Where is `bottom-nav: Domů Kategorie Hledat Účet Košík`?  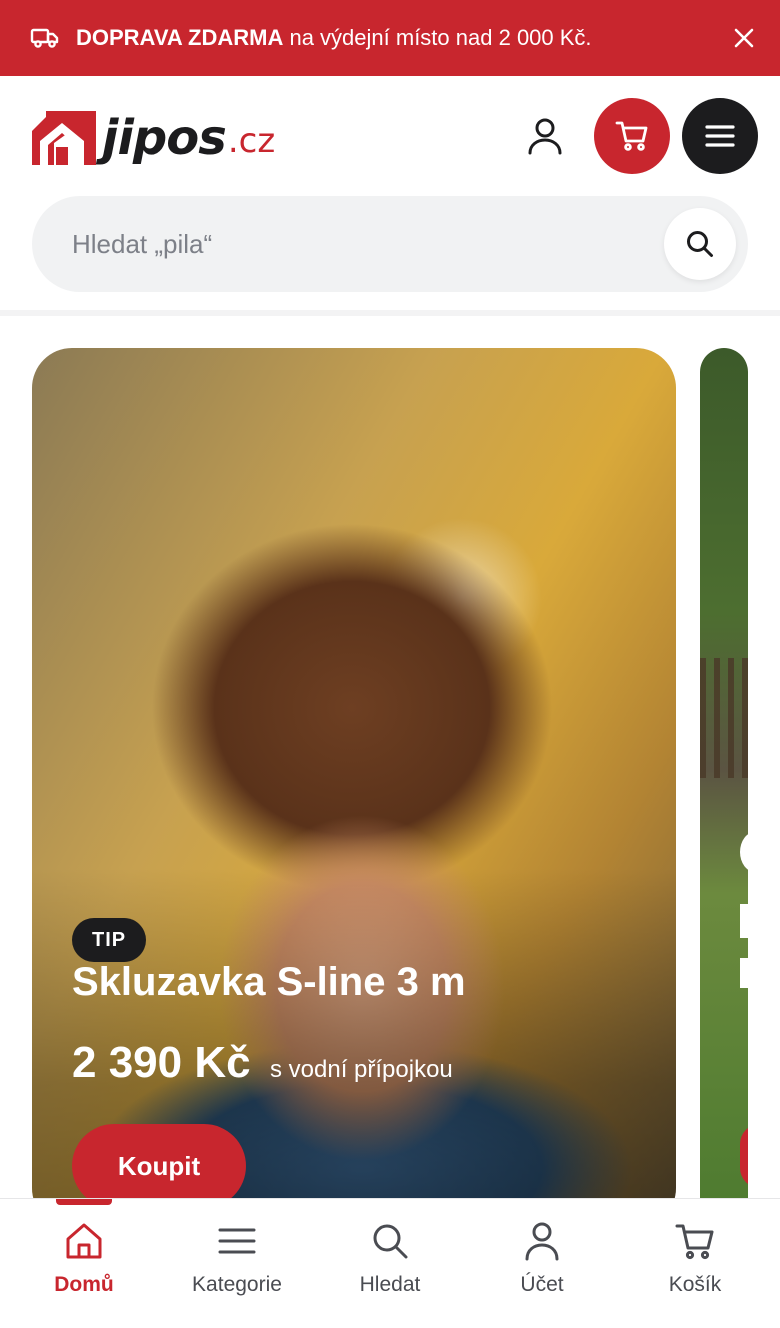
bottom-nav: Domů Kategorie Hledat Účet Košík is located at coordinates (390, 1263).